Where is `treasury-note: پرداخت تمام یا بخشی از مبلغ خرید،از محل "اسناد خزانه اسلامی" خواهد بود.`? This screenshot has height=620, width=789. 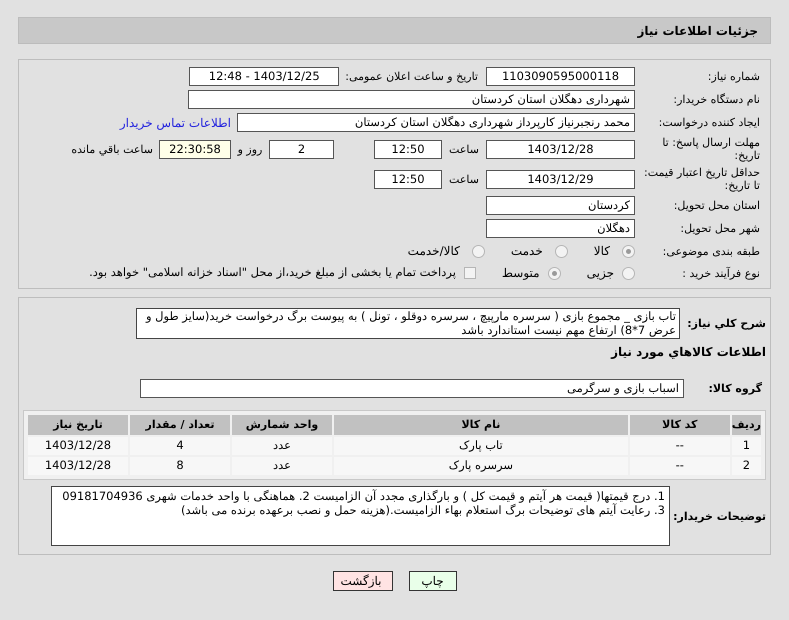
treasury-note: پرداخت تمام یا بخشی از مبلغ خرید،از محل "اسناد خزانه اسلامی" خواهد بود. is located at coordinates (272, 273).